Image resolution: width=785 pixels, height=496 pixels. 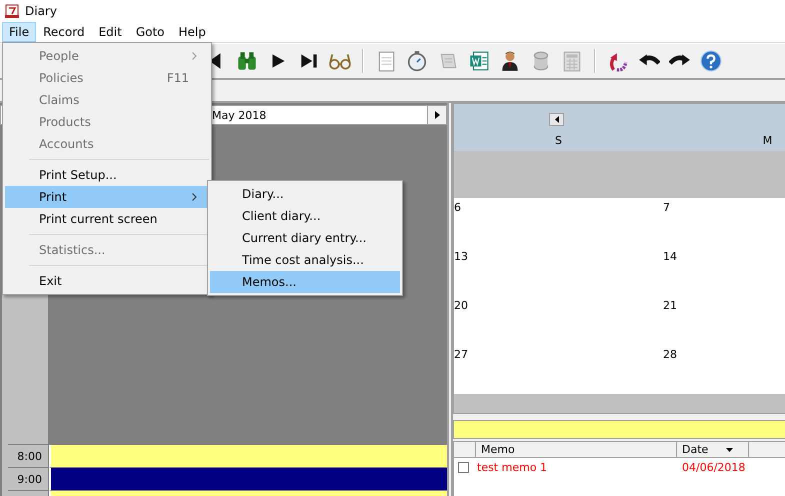 I want to click on previous-button, so click(x=556, y=119).